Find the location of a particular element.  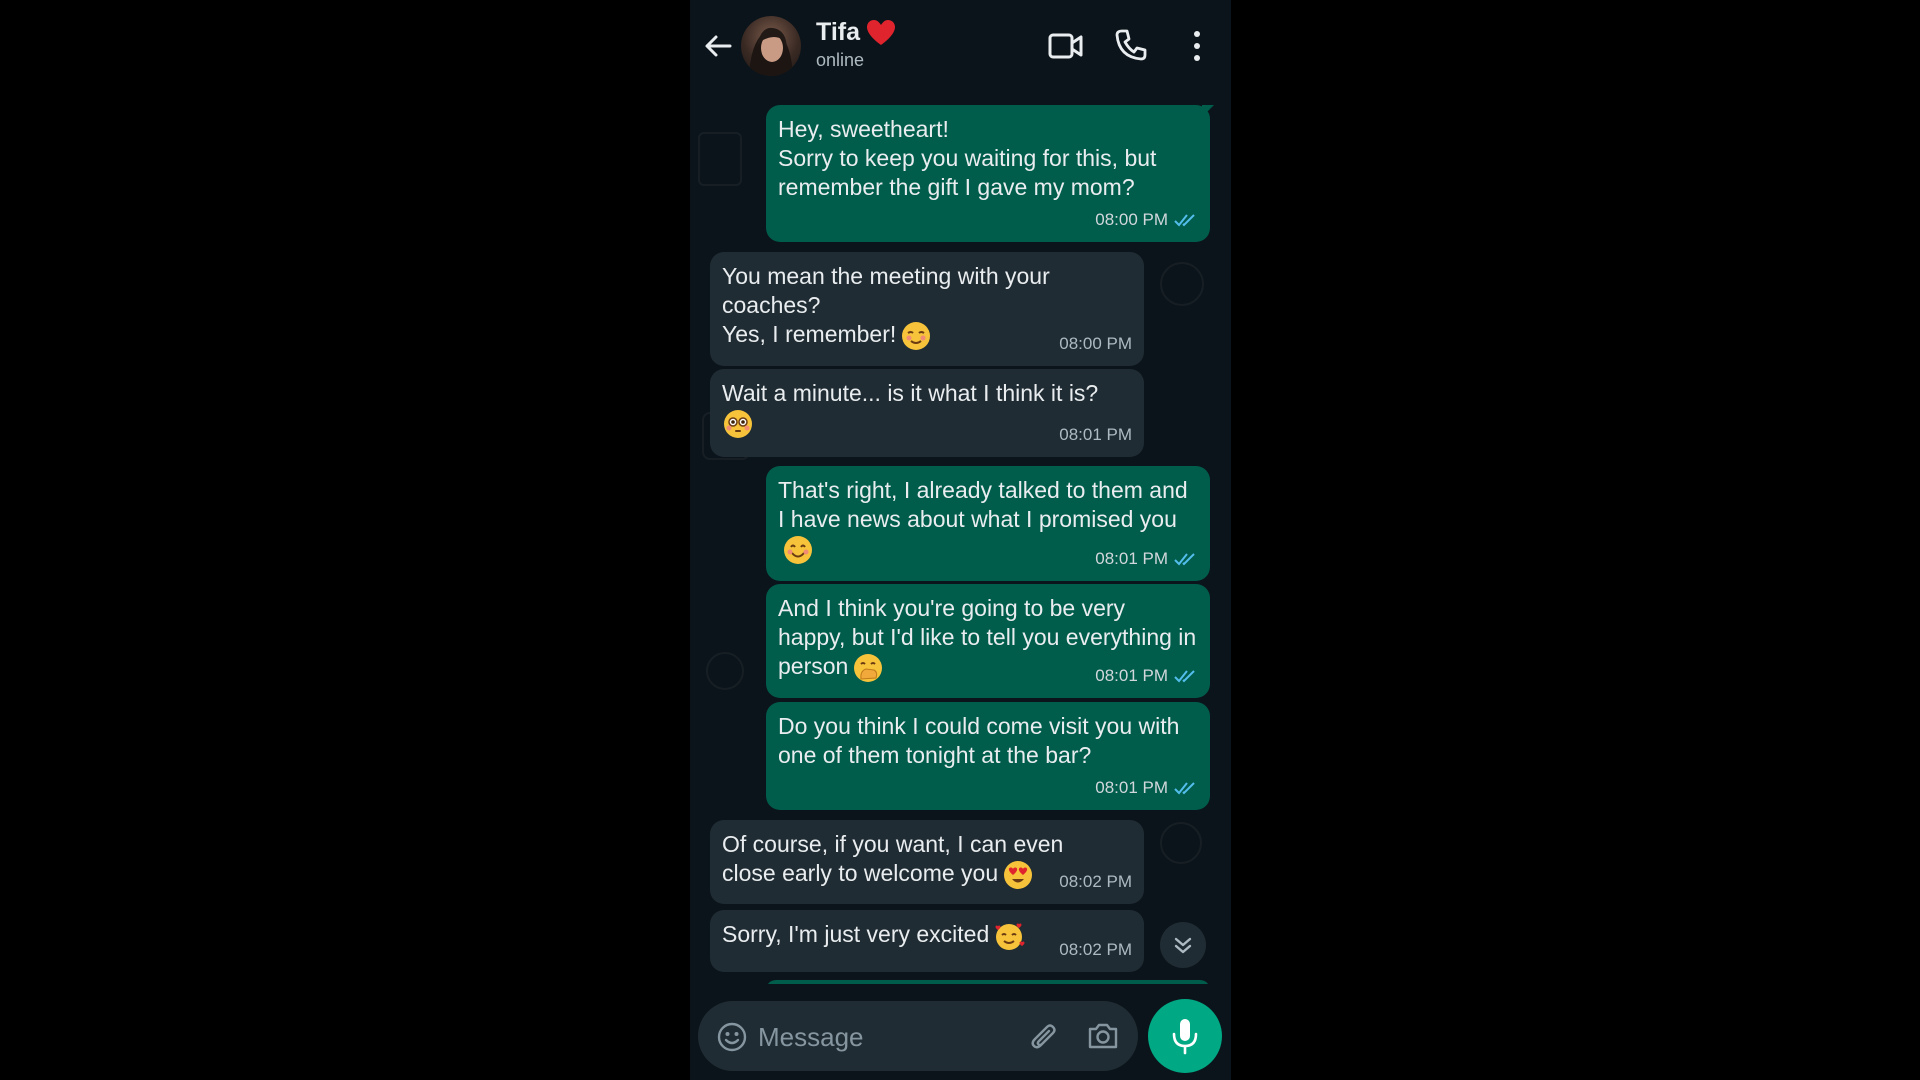

flushed-face-emoji-icon is located at coordinates (738, 424).